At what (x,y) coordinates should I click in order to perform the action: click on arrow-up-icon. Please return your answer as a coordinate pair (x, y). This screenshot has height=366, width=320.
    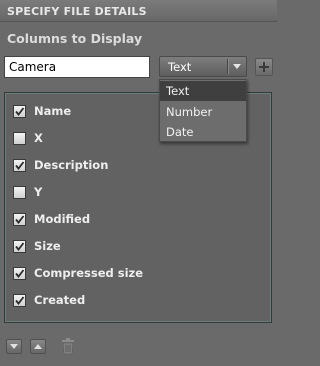
    Looking at the image, I should click on (38, 346).